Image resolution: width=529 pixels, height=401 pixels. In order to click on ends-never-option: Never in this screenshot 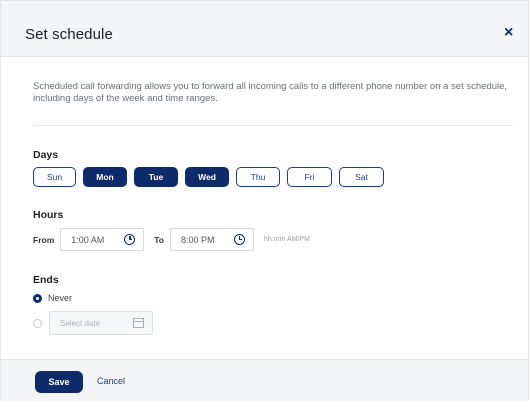, I will do `click(52, 298)`.